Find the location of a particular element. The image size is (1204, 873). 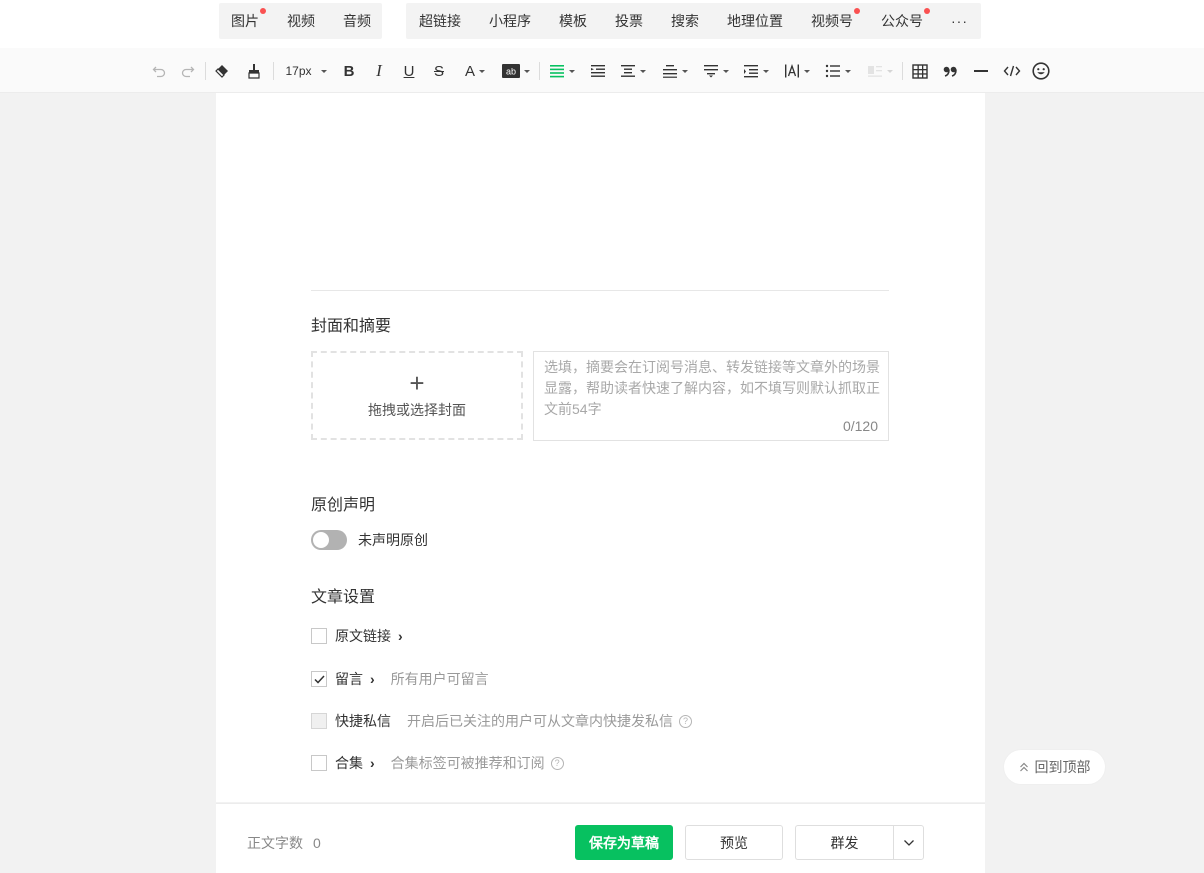

insert-template-button: 模板 is located at coordinates (573, 21).